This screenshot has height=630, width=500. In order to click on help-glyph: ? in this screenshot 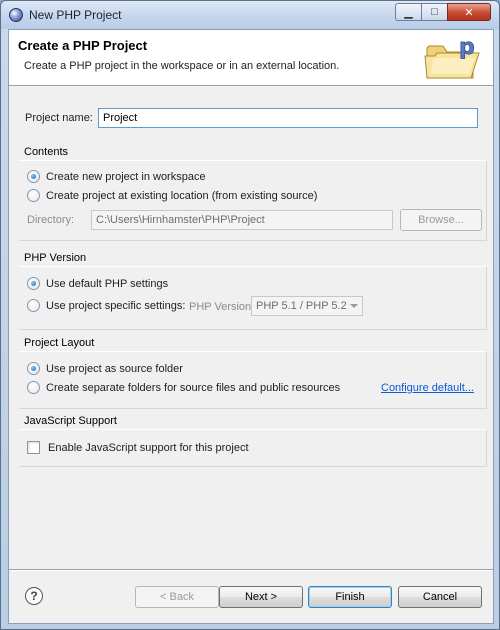, I will do `click(34, 596)`.